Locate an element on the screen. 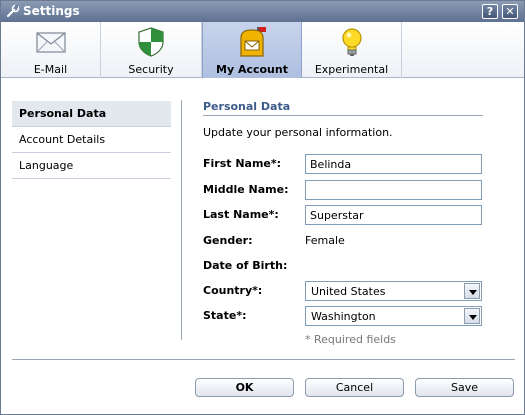 The image size is (525, 415). tab-email: E-Mail is located at coordinates (51, 50).